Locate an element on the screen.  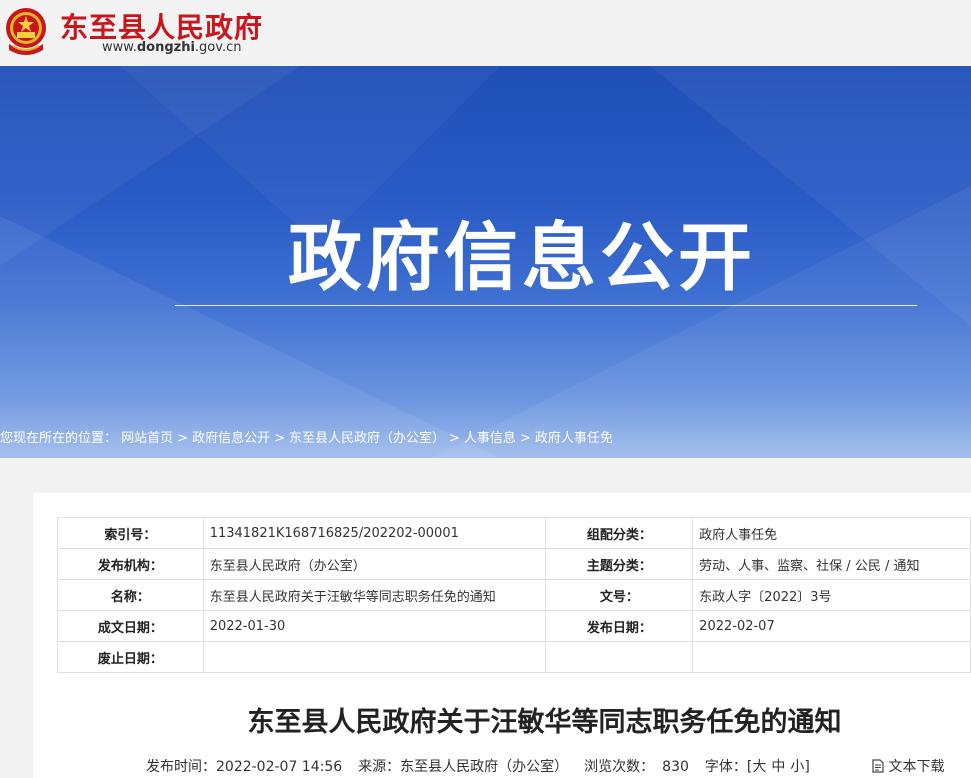
table-row: 成文日期： 2022-01-30 发布日期： 2022-02-07 is located at coordinates (514, 626).